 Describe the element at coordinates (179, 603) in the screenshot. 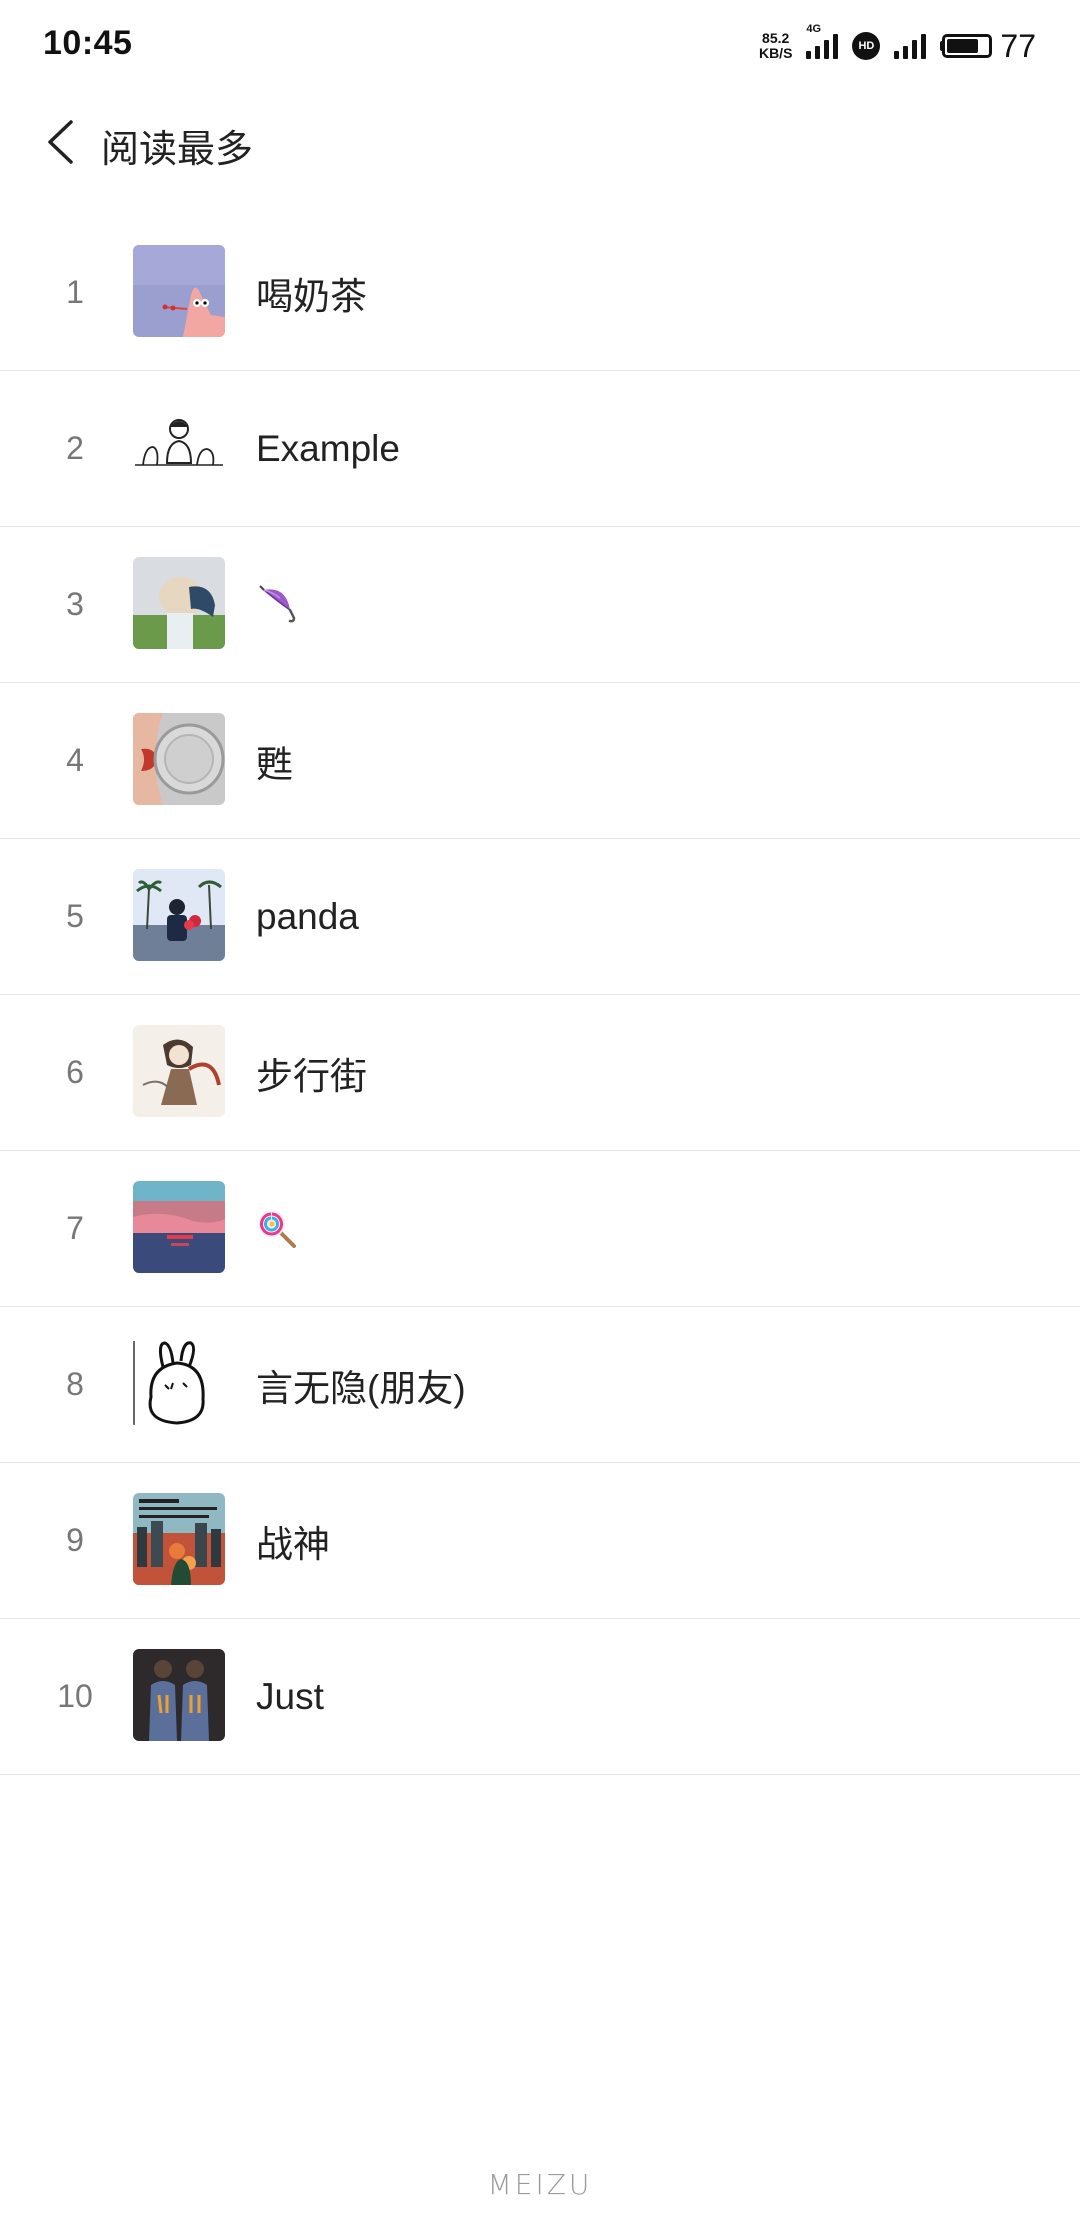

I see `girl-with-cat-avatar` at that location.